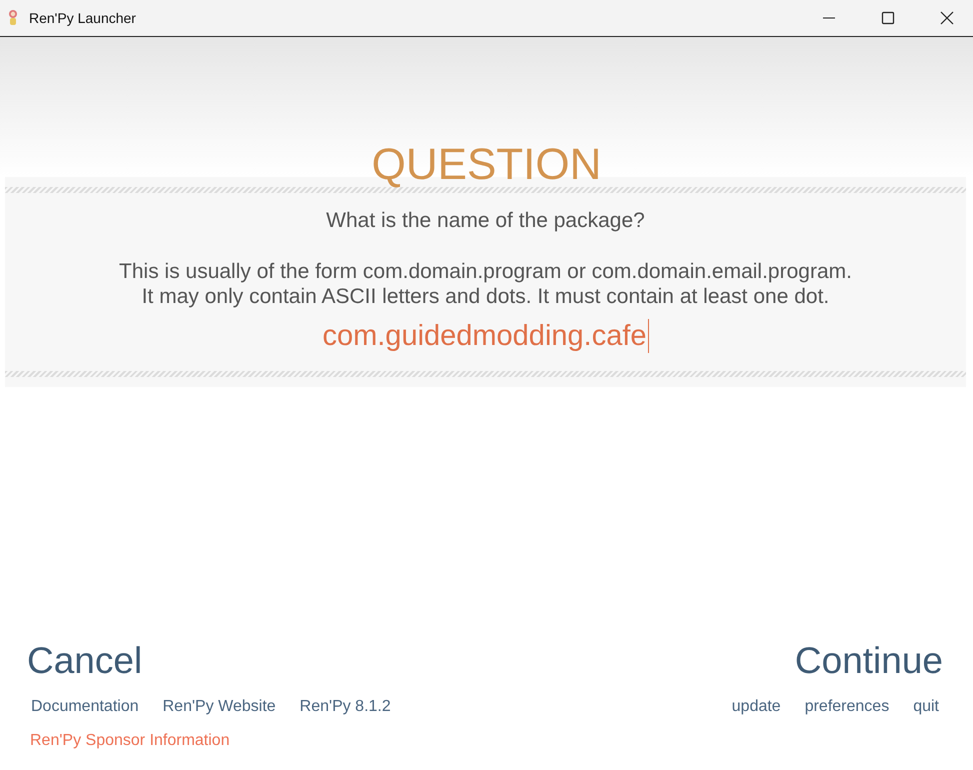 This screenshot has width=973, height=770. What do you see at coordinates (486, 296) in the screenshot?
I see `help-text: It may only contain ASCII letters and dots. It must contain at least one dot.` at bounding box center [486, 296].